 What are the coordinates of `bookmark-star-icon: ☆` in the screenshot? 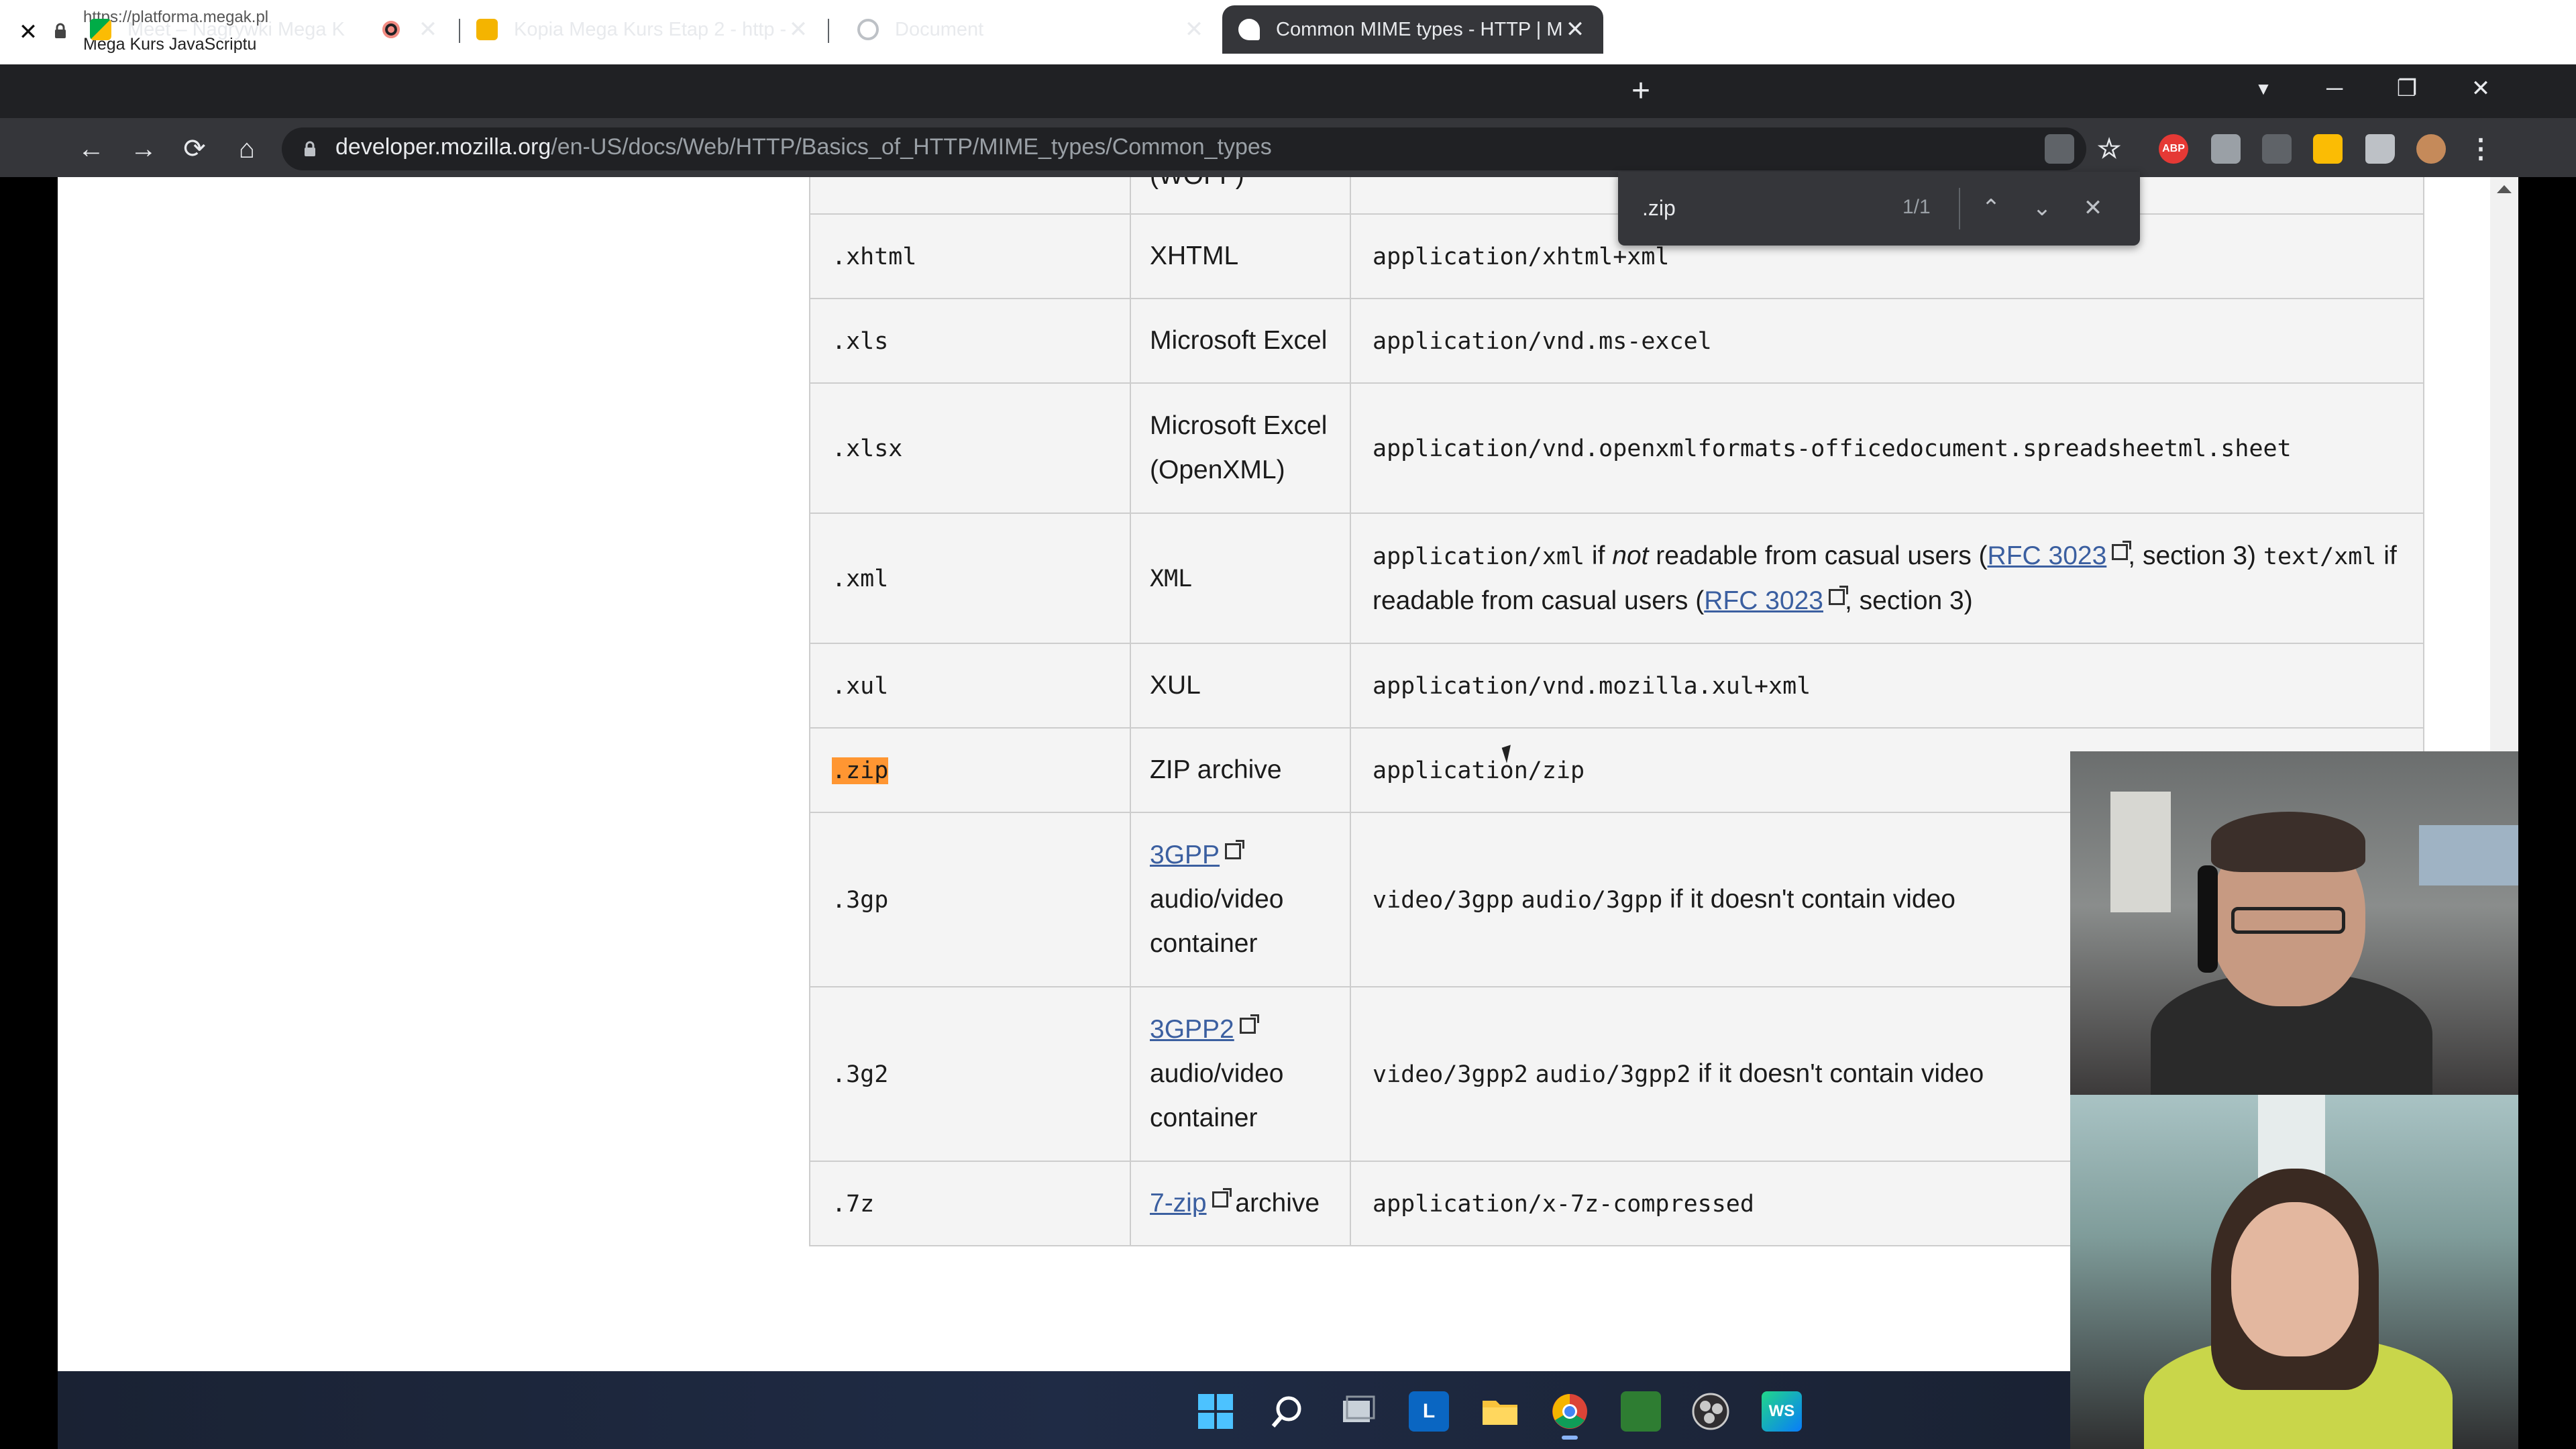 It's located at (2109, 149).